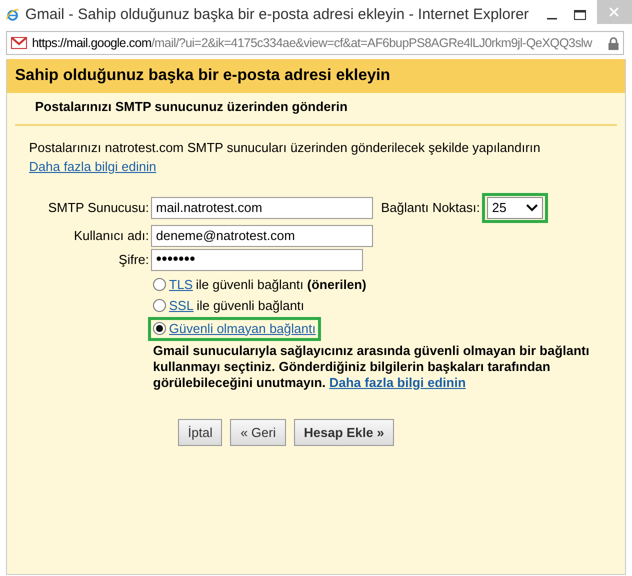 This screenshot has width=632, height=576. Describe the element at coordinates (613, 43) in the screenshot. I see `lock-icon` at that location.